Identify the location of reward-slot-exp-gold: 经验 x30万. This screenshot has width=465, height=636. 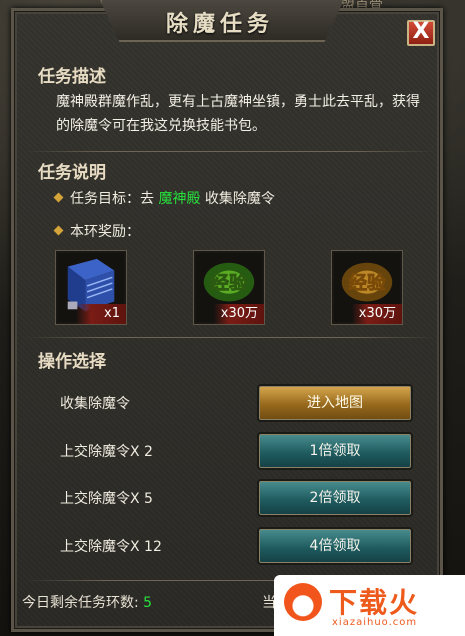
(367, 287).